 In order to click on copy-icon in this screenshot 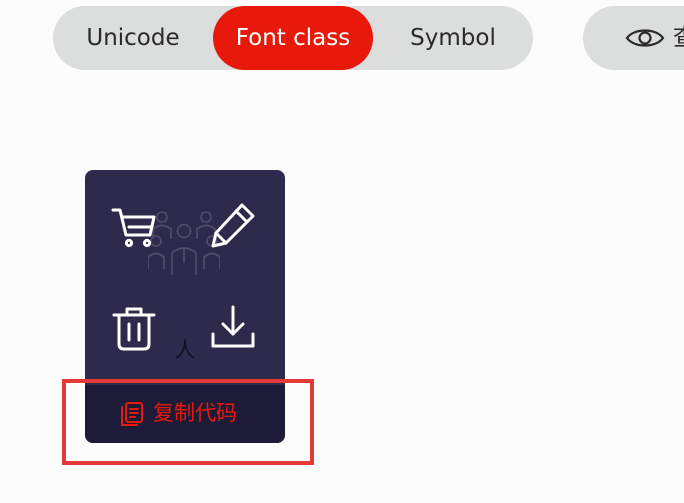, I will do `click(132, 414)`.